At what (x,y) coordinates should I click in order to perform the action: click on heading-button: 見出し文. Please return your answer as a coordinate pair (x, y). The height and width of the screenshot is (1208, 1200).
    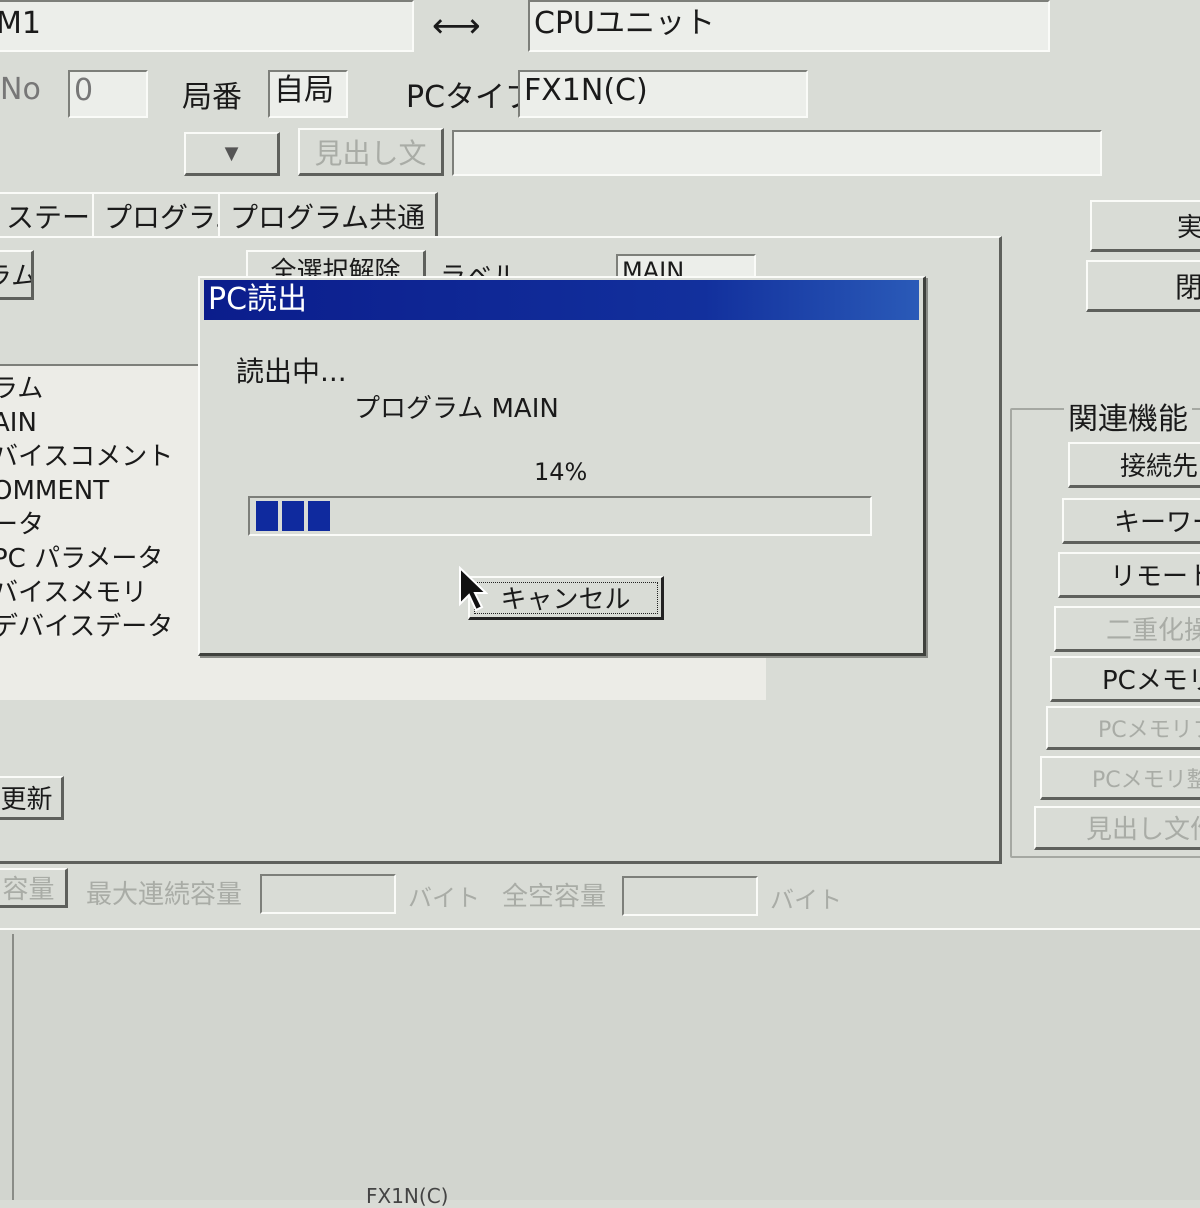
    Looking at the image, I should click on (371, 152).